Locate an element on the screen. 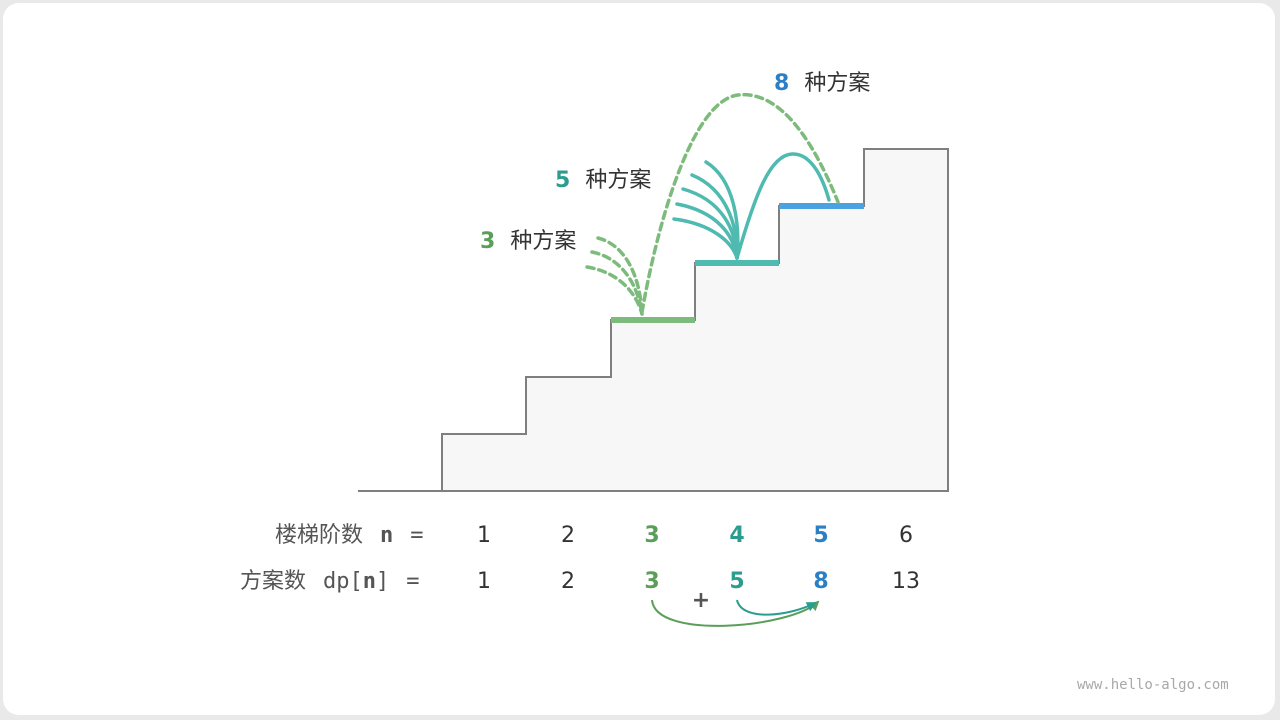 This screenshot has width=1280, height=720. annotation-5-count: 5 is located at coordinates (563, 180).